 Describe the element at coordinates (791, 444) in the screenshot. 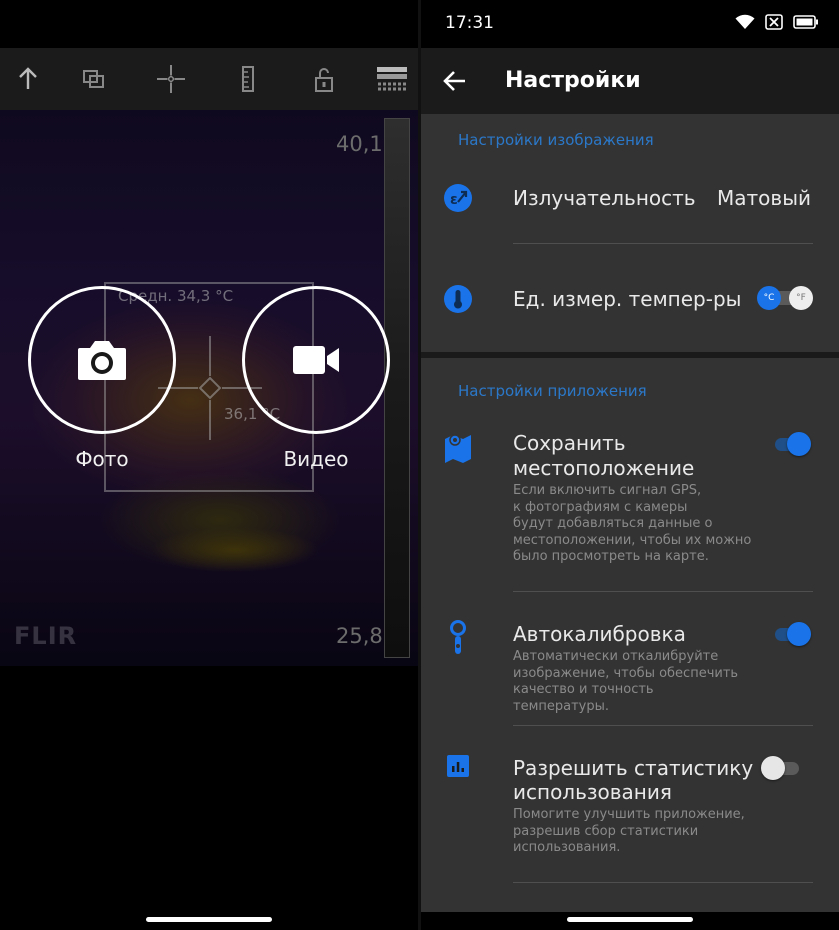

I see `save-location-switch` at that location.